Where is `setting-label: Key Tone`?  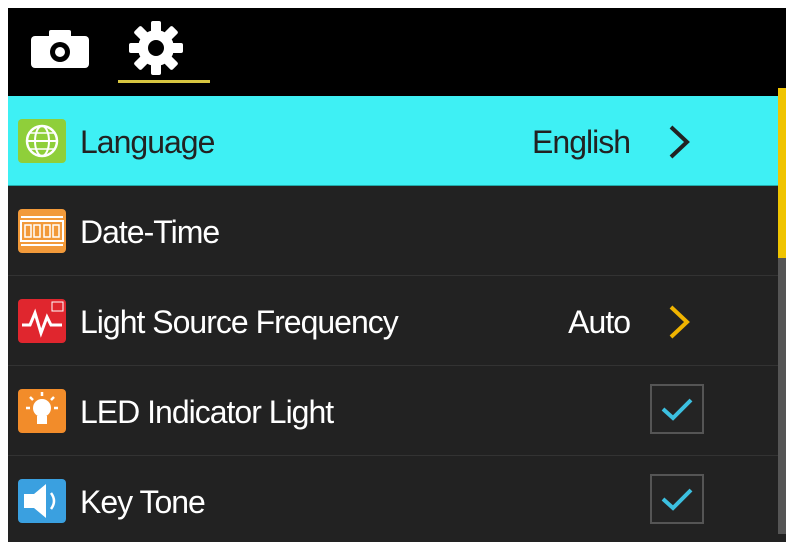 setting-label: Key Tone is located at coordinates (143, 502).